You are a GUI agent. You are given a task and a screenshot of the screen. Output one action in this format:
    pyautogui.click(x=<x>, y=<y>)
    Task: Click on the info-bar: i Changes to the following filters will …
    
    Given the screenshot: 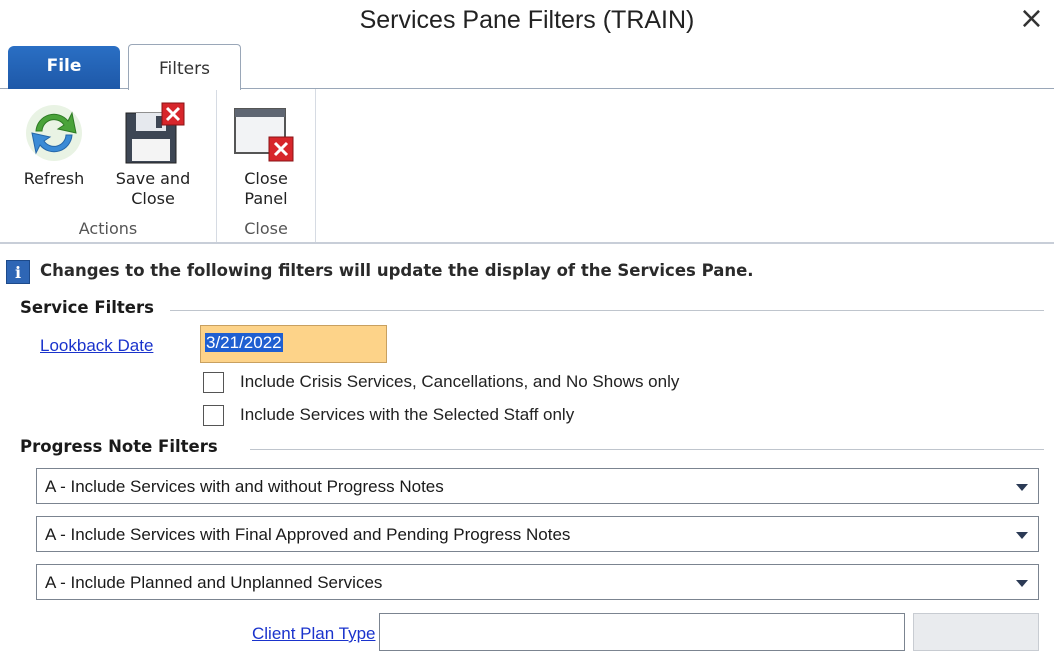 What is the action you would take?
    pyautogui.click(x=527, y=273)
    